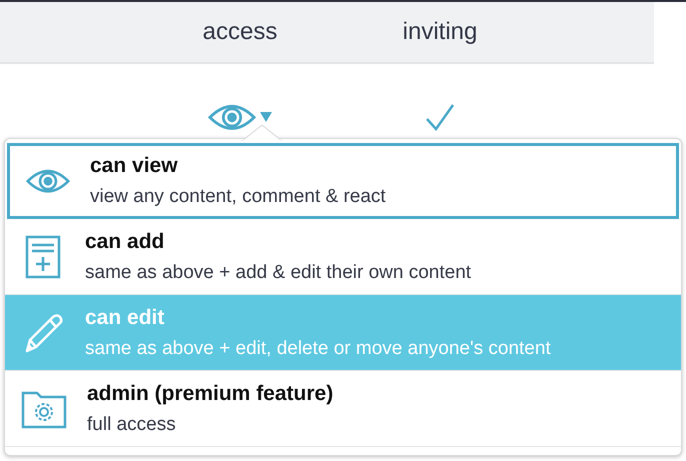 The image size is (686, 461). I want to click on option-description: same as above + add & edit their own content, so click(278, 273).